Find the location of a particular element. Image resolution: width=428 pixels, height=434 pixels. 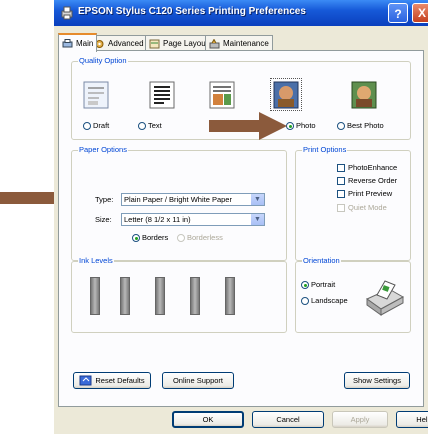

tab-maintenance: Maintenance is located at coordinates (239, 43).